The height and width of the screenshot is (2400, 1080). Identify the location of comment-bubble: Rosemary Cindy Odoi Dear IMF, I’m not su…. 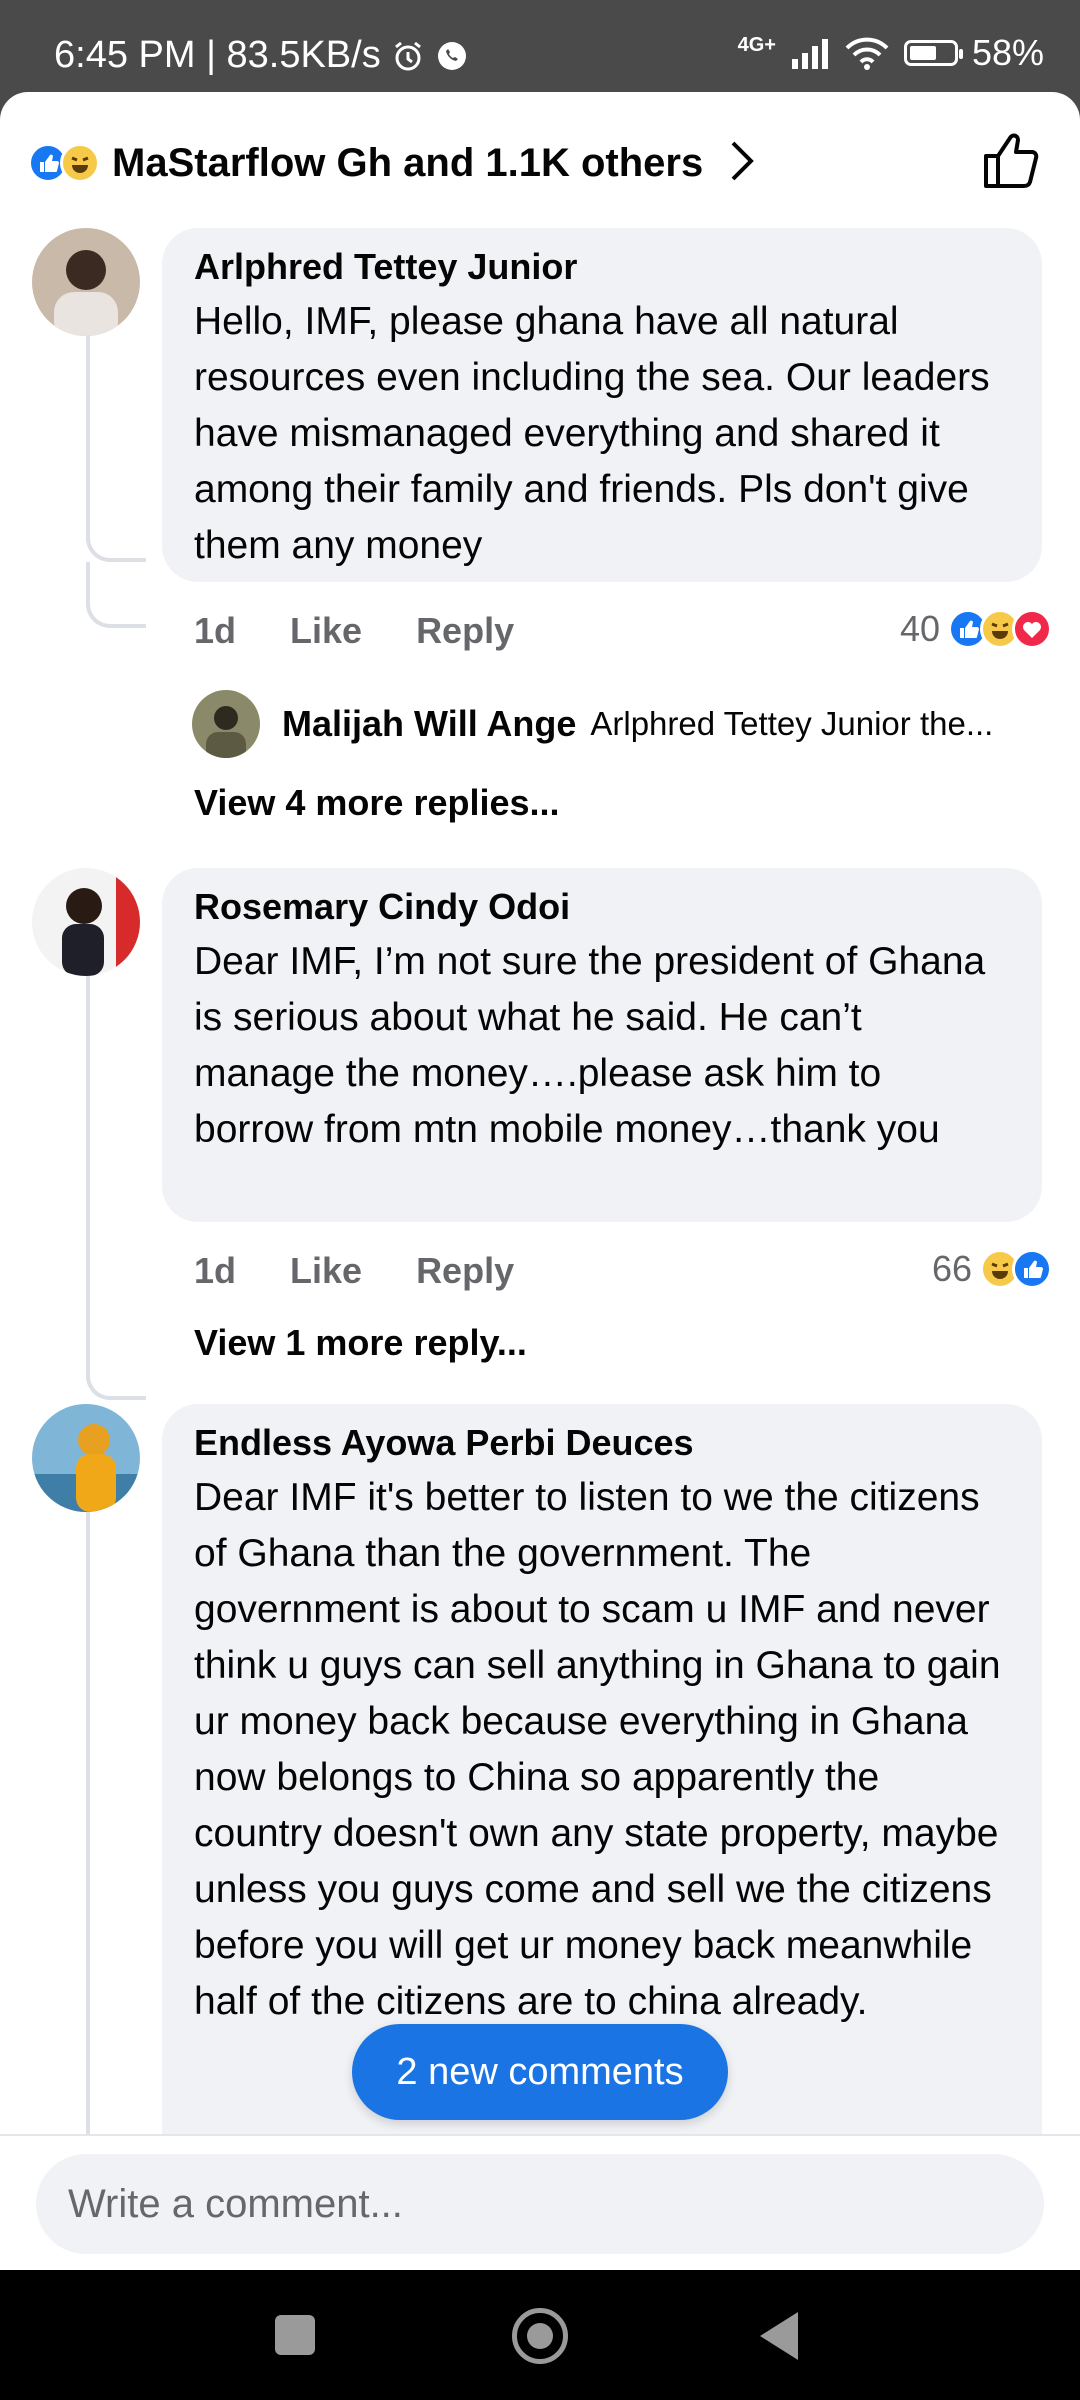
(602, 1045).